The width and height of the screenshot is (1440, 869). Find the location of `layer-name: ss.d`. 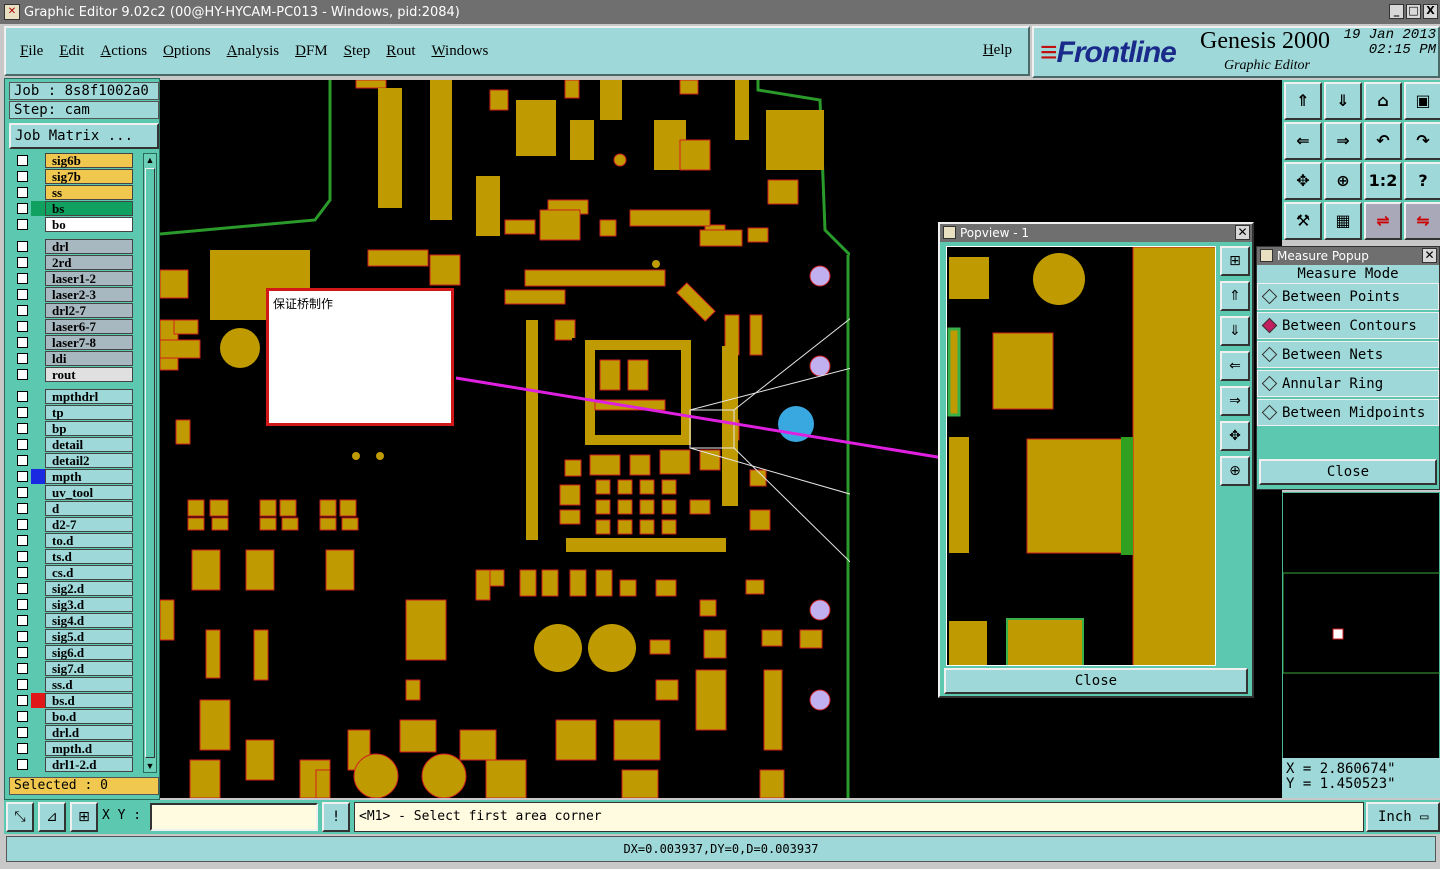

layer-name: ss.d is located at coordinates (89, 684).